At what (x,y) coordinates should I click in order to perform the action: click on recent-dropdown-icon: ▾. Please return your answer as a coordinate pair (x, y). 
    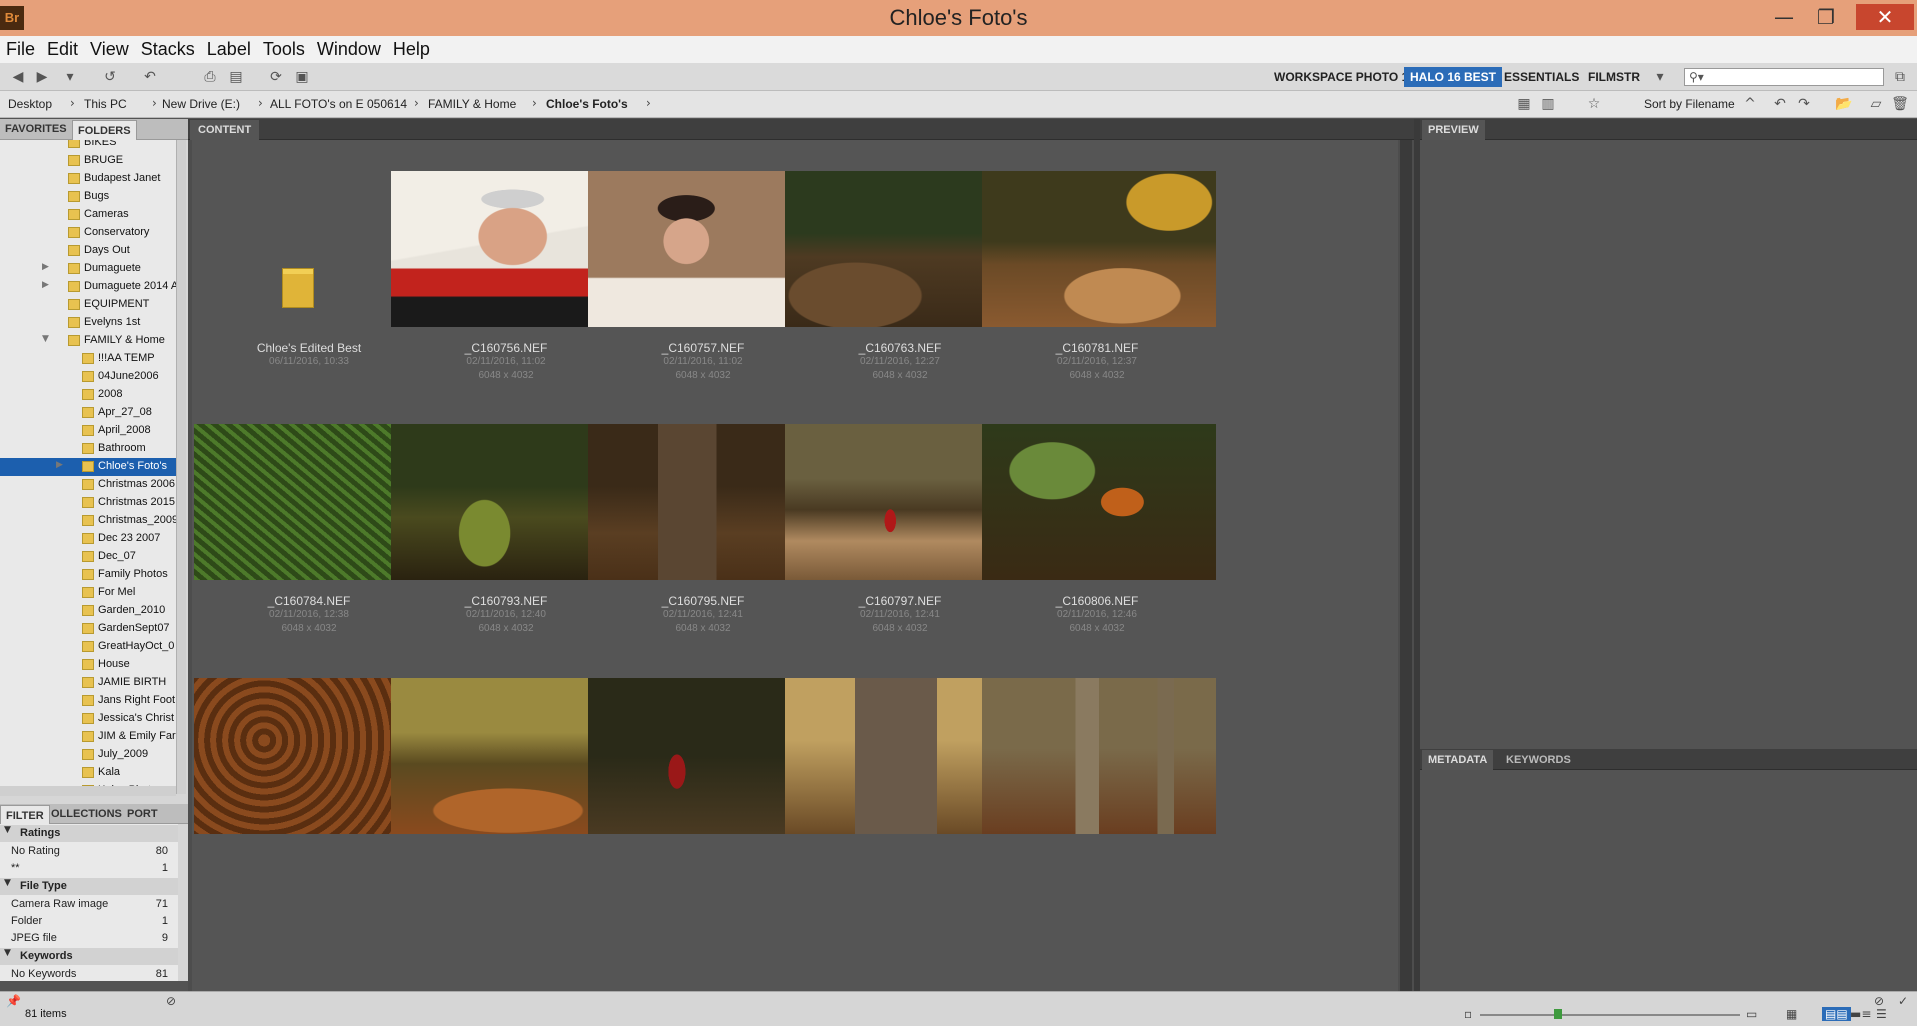
    Looking at the image, I should click on (70, 77).